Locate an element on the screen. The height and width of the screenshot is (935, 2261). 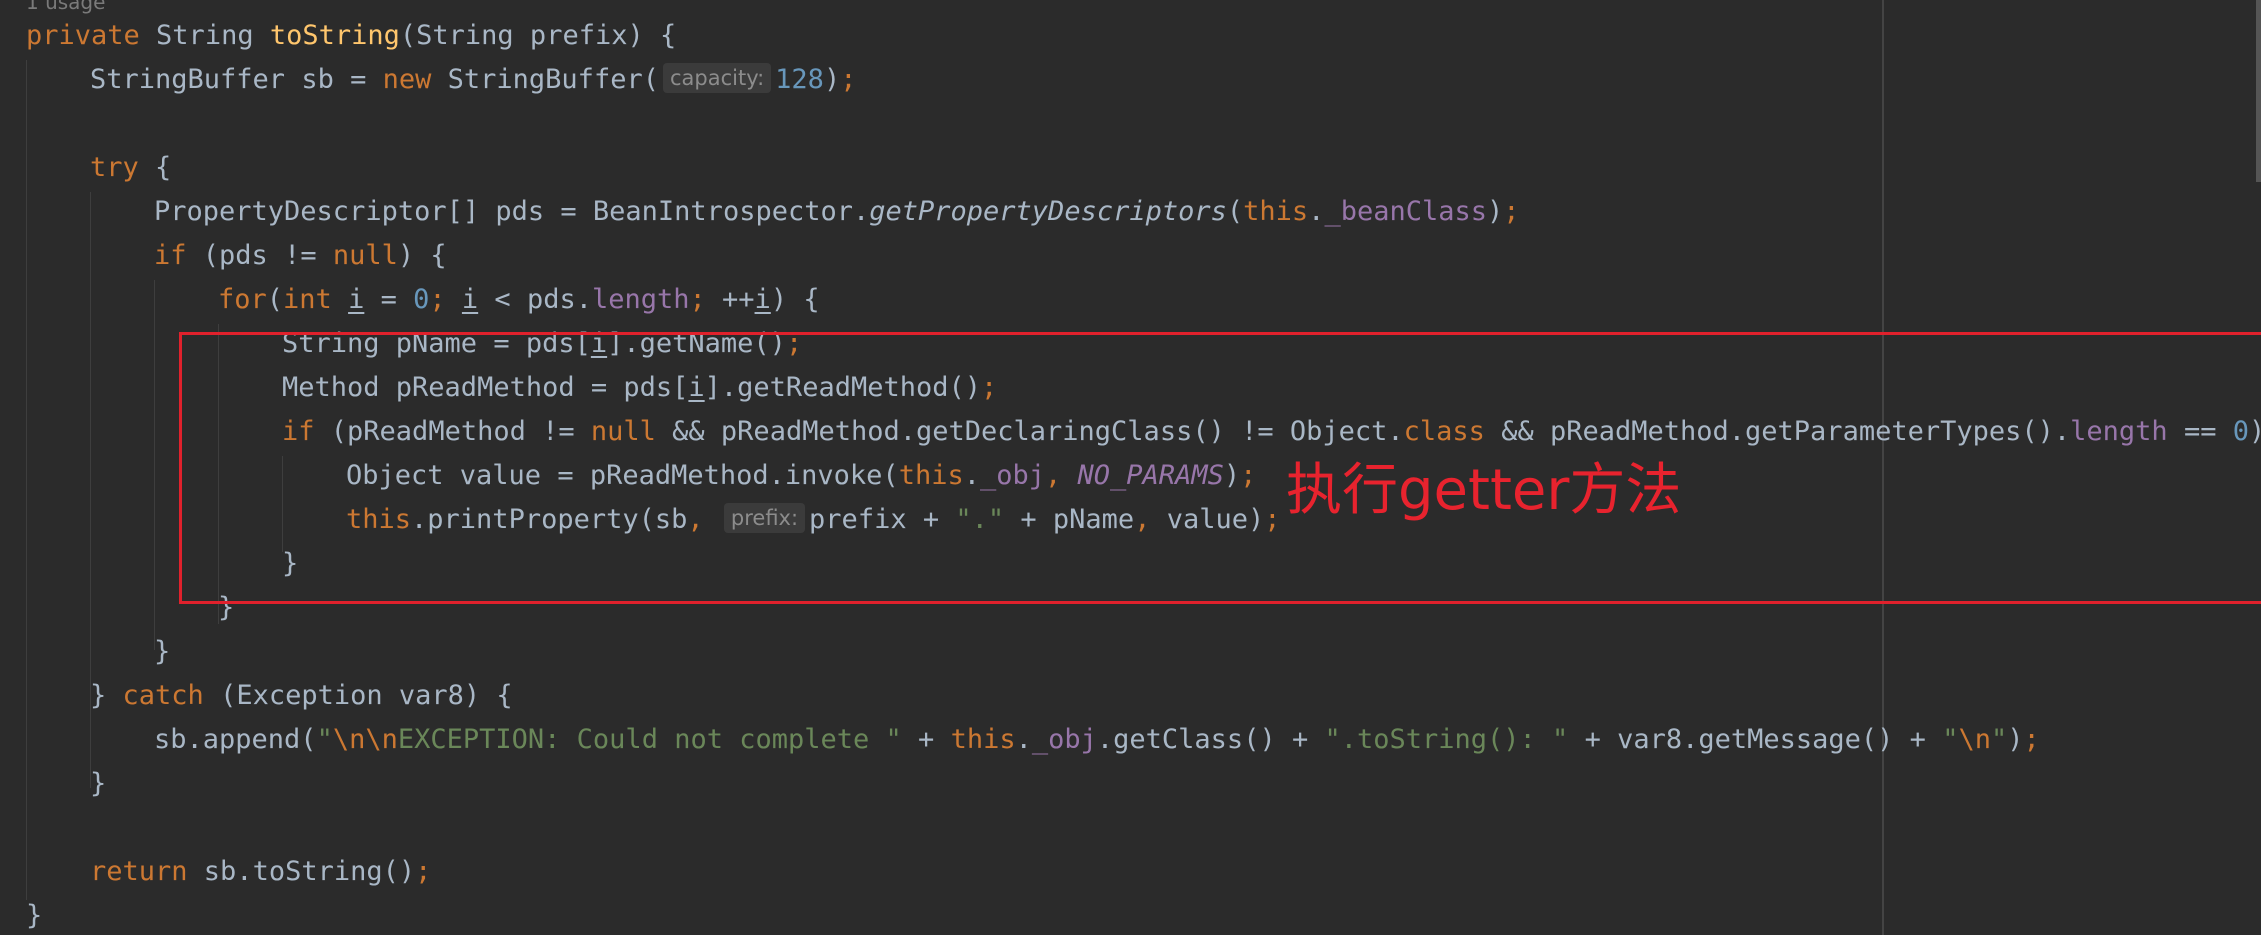
code-token: + is located at coordinates (926, 739).